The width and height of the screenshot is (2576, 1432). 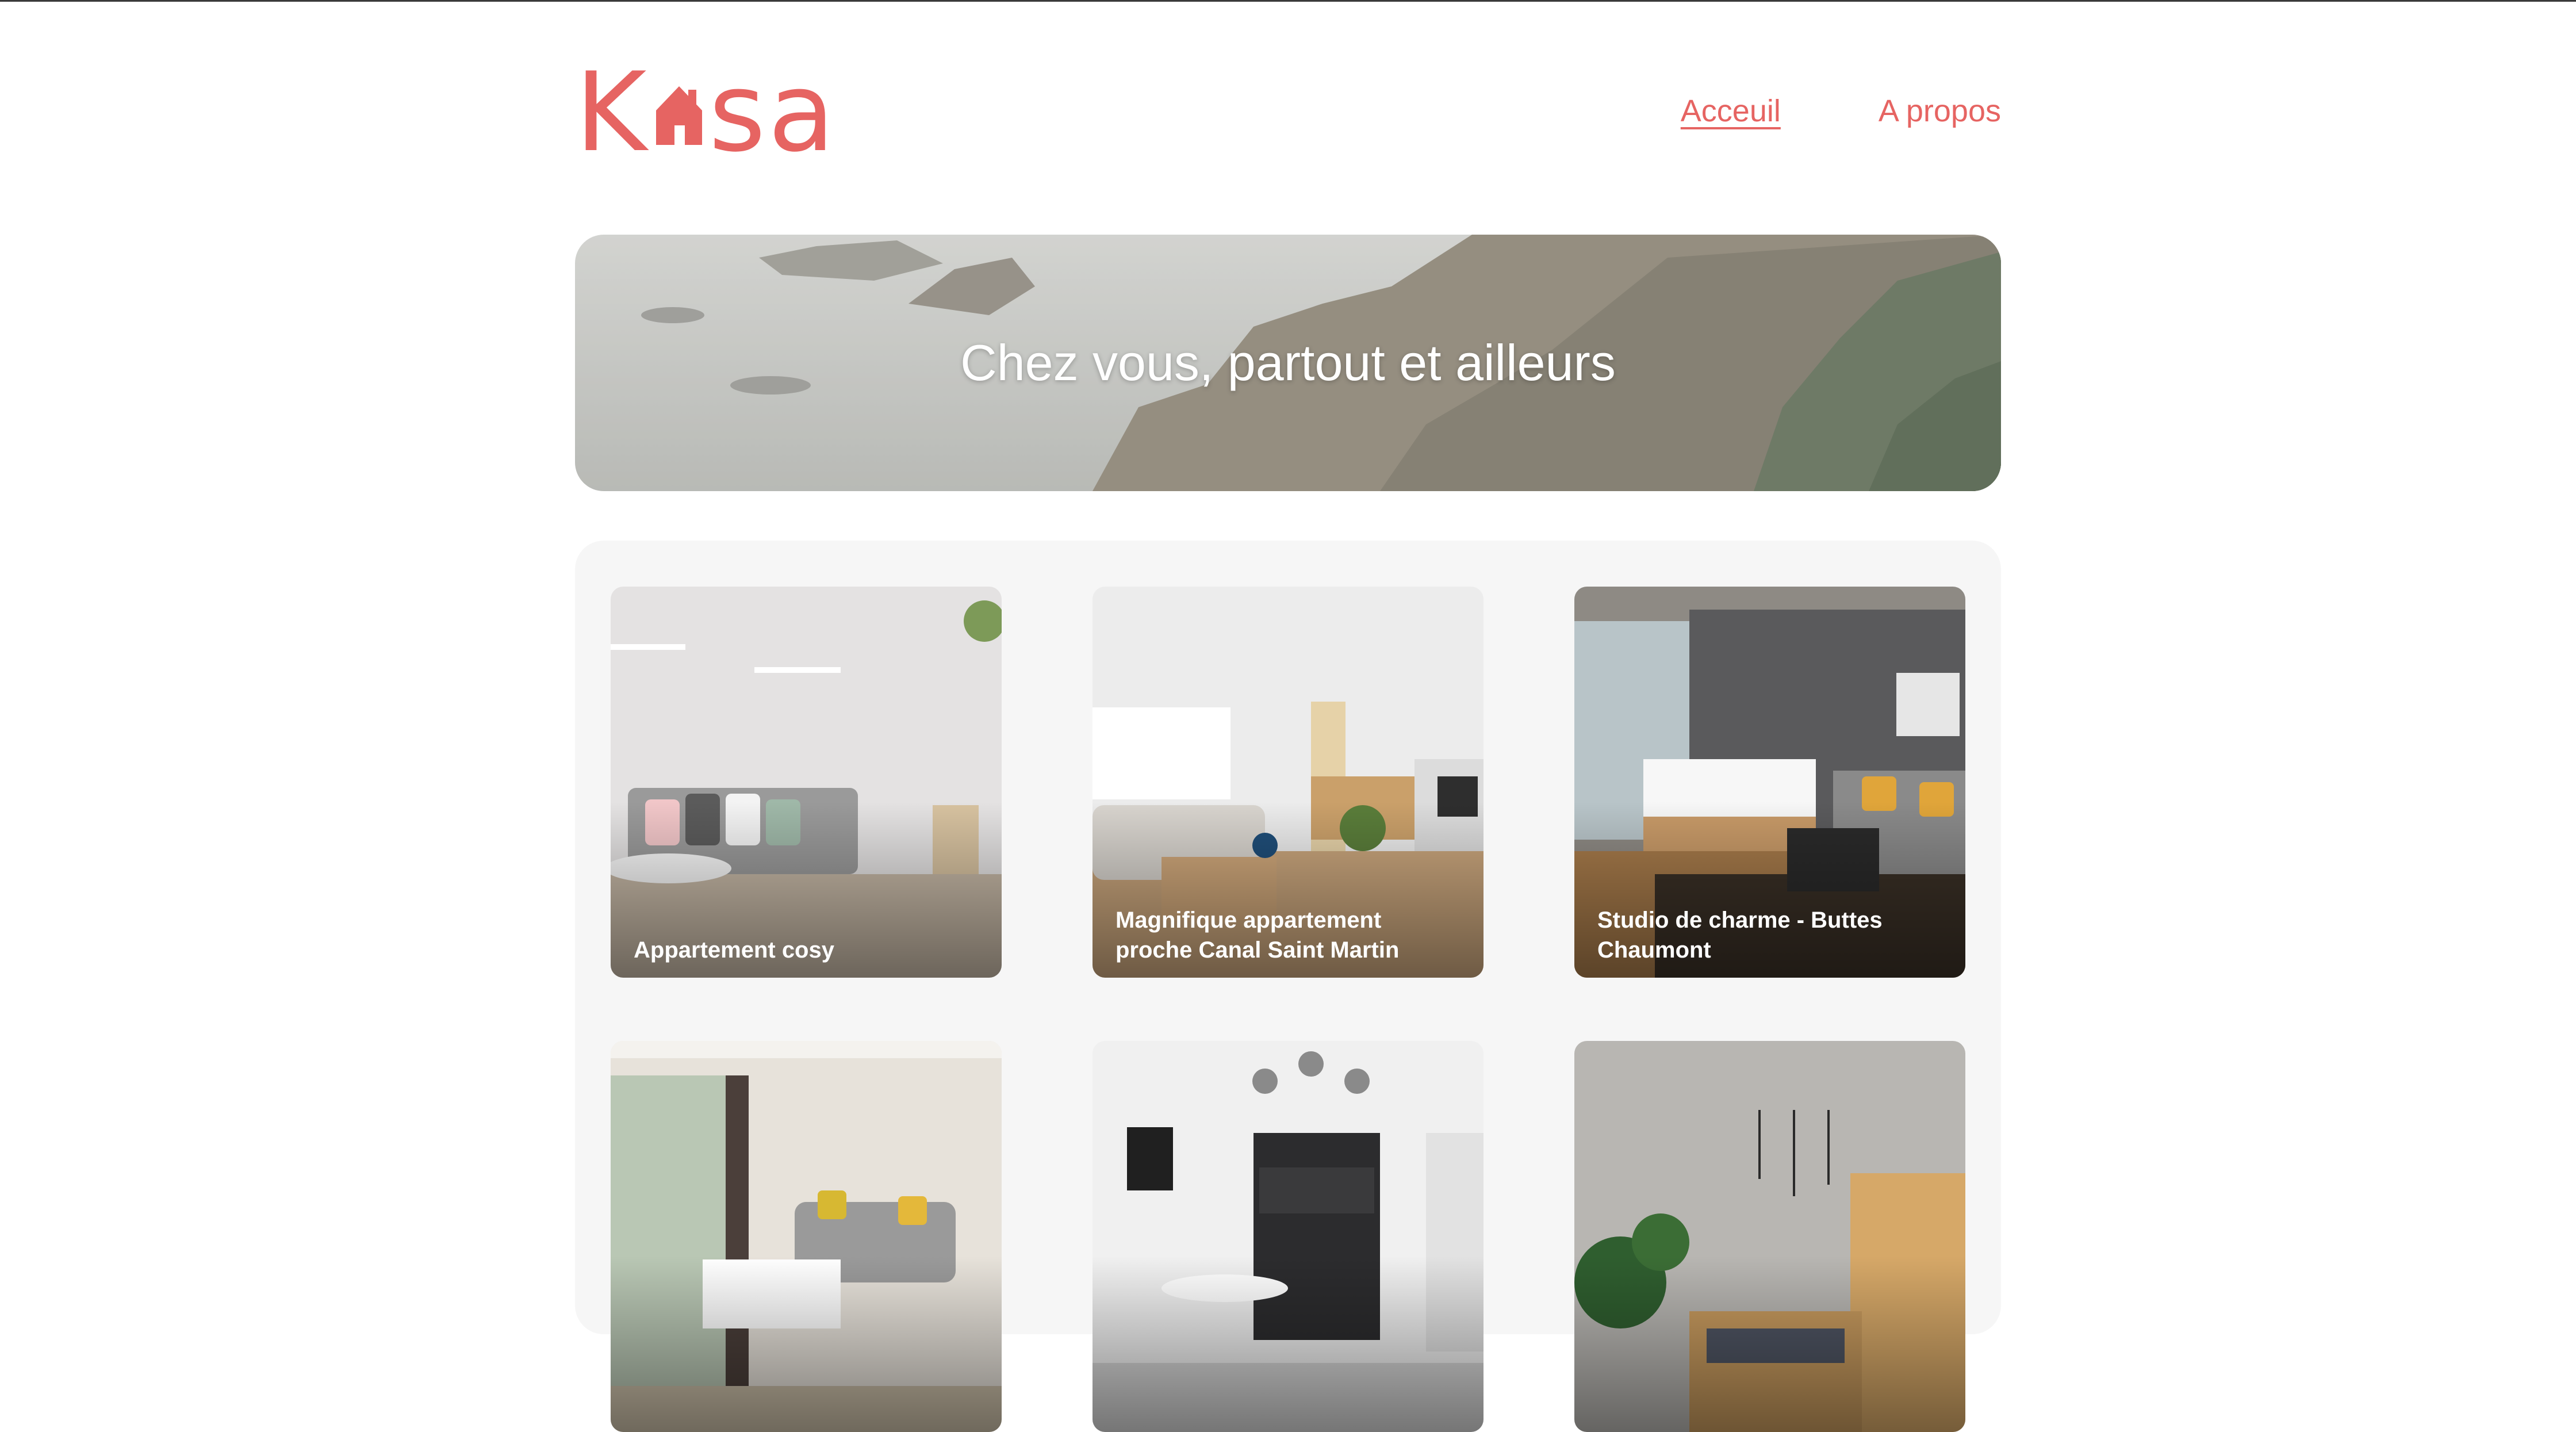 I want to click on listing-card: Studio de charme - Buttes Chaumont, so click(x=1769, y=782).